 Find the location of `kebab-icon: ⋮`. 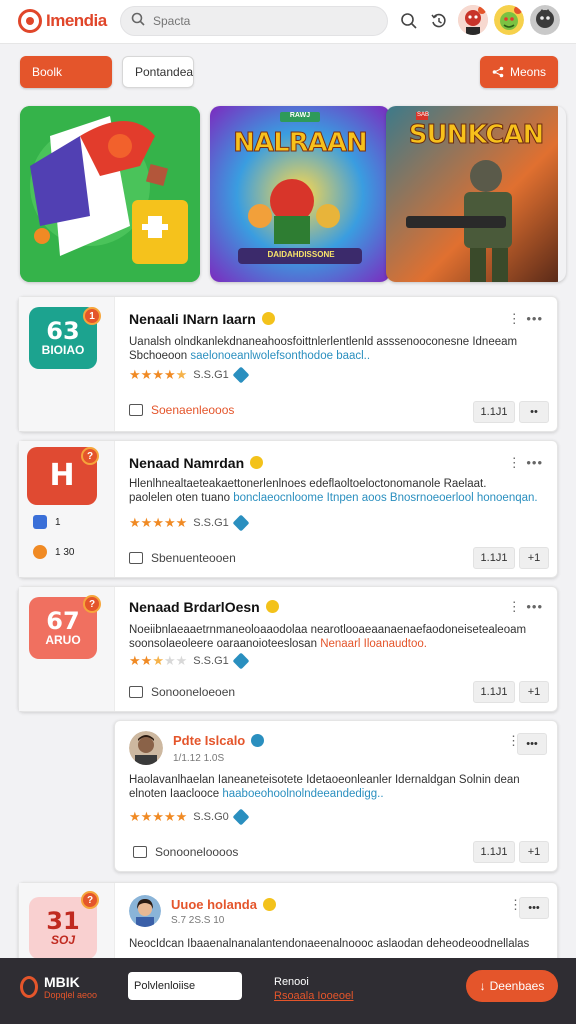

kebab-icon: ⋮ is located at coordinates (513, 741).